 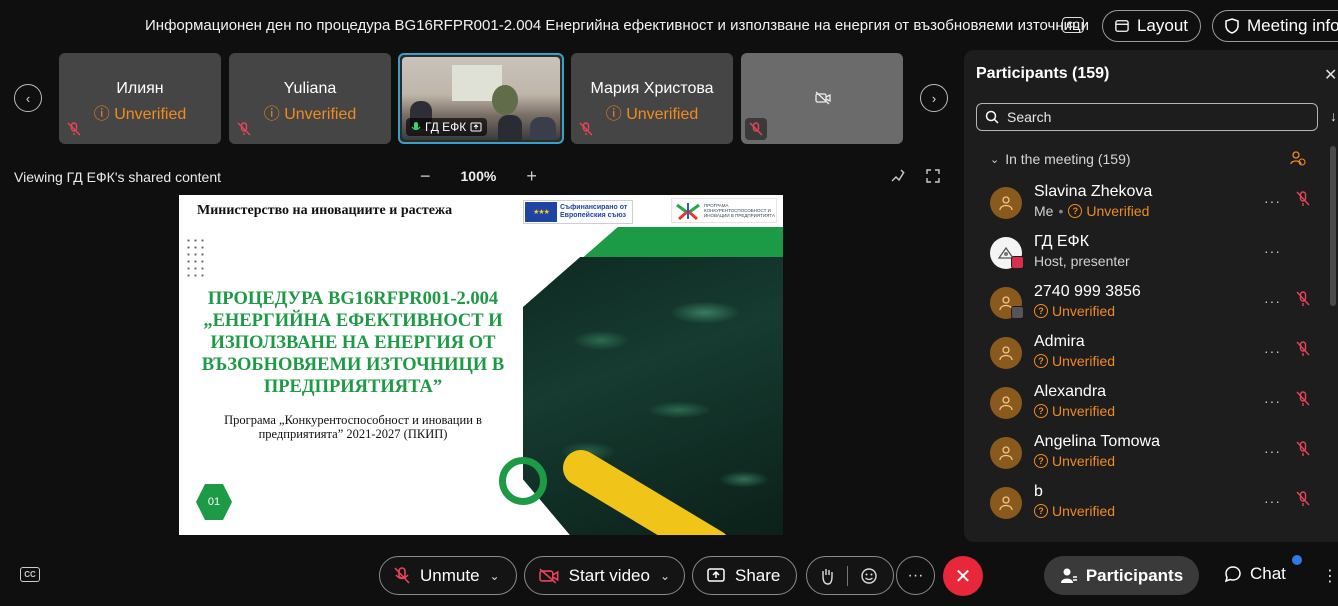 I want to click on share-button: Share, so click(x=744, y=575).